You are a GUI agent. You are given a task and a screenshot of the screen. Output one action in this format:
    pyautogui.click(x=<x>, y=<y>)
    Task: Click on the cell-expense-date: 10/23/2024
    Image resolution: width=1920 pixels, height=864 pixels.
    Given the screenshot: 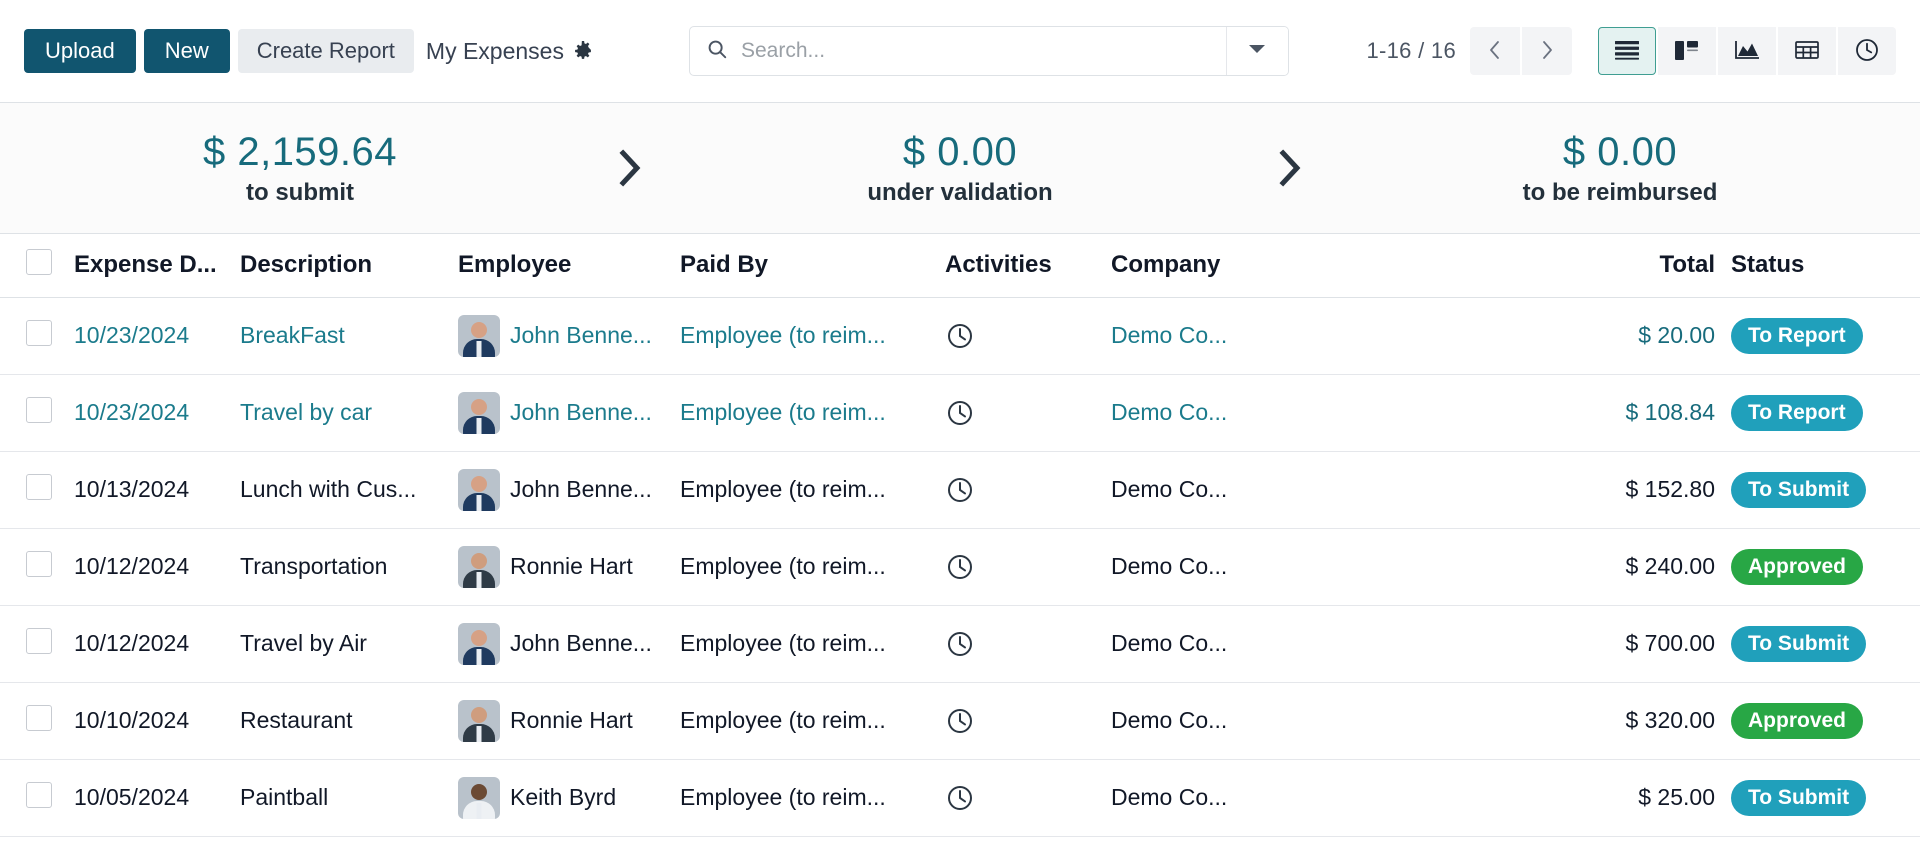 What is the action you would take?
    pyautogui.click(x=149, y=413)
    